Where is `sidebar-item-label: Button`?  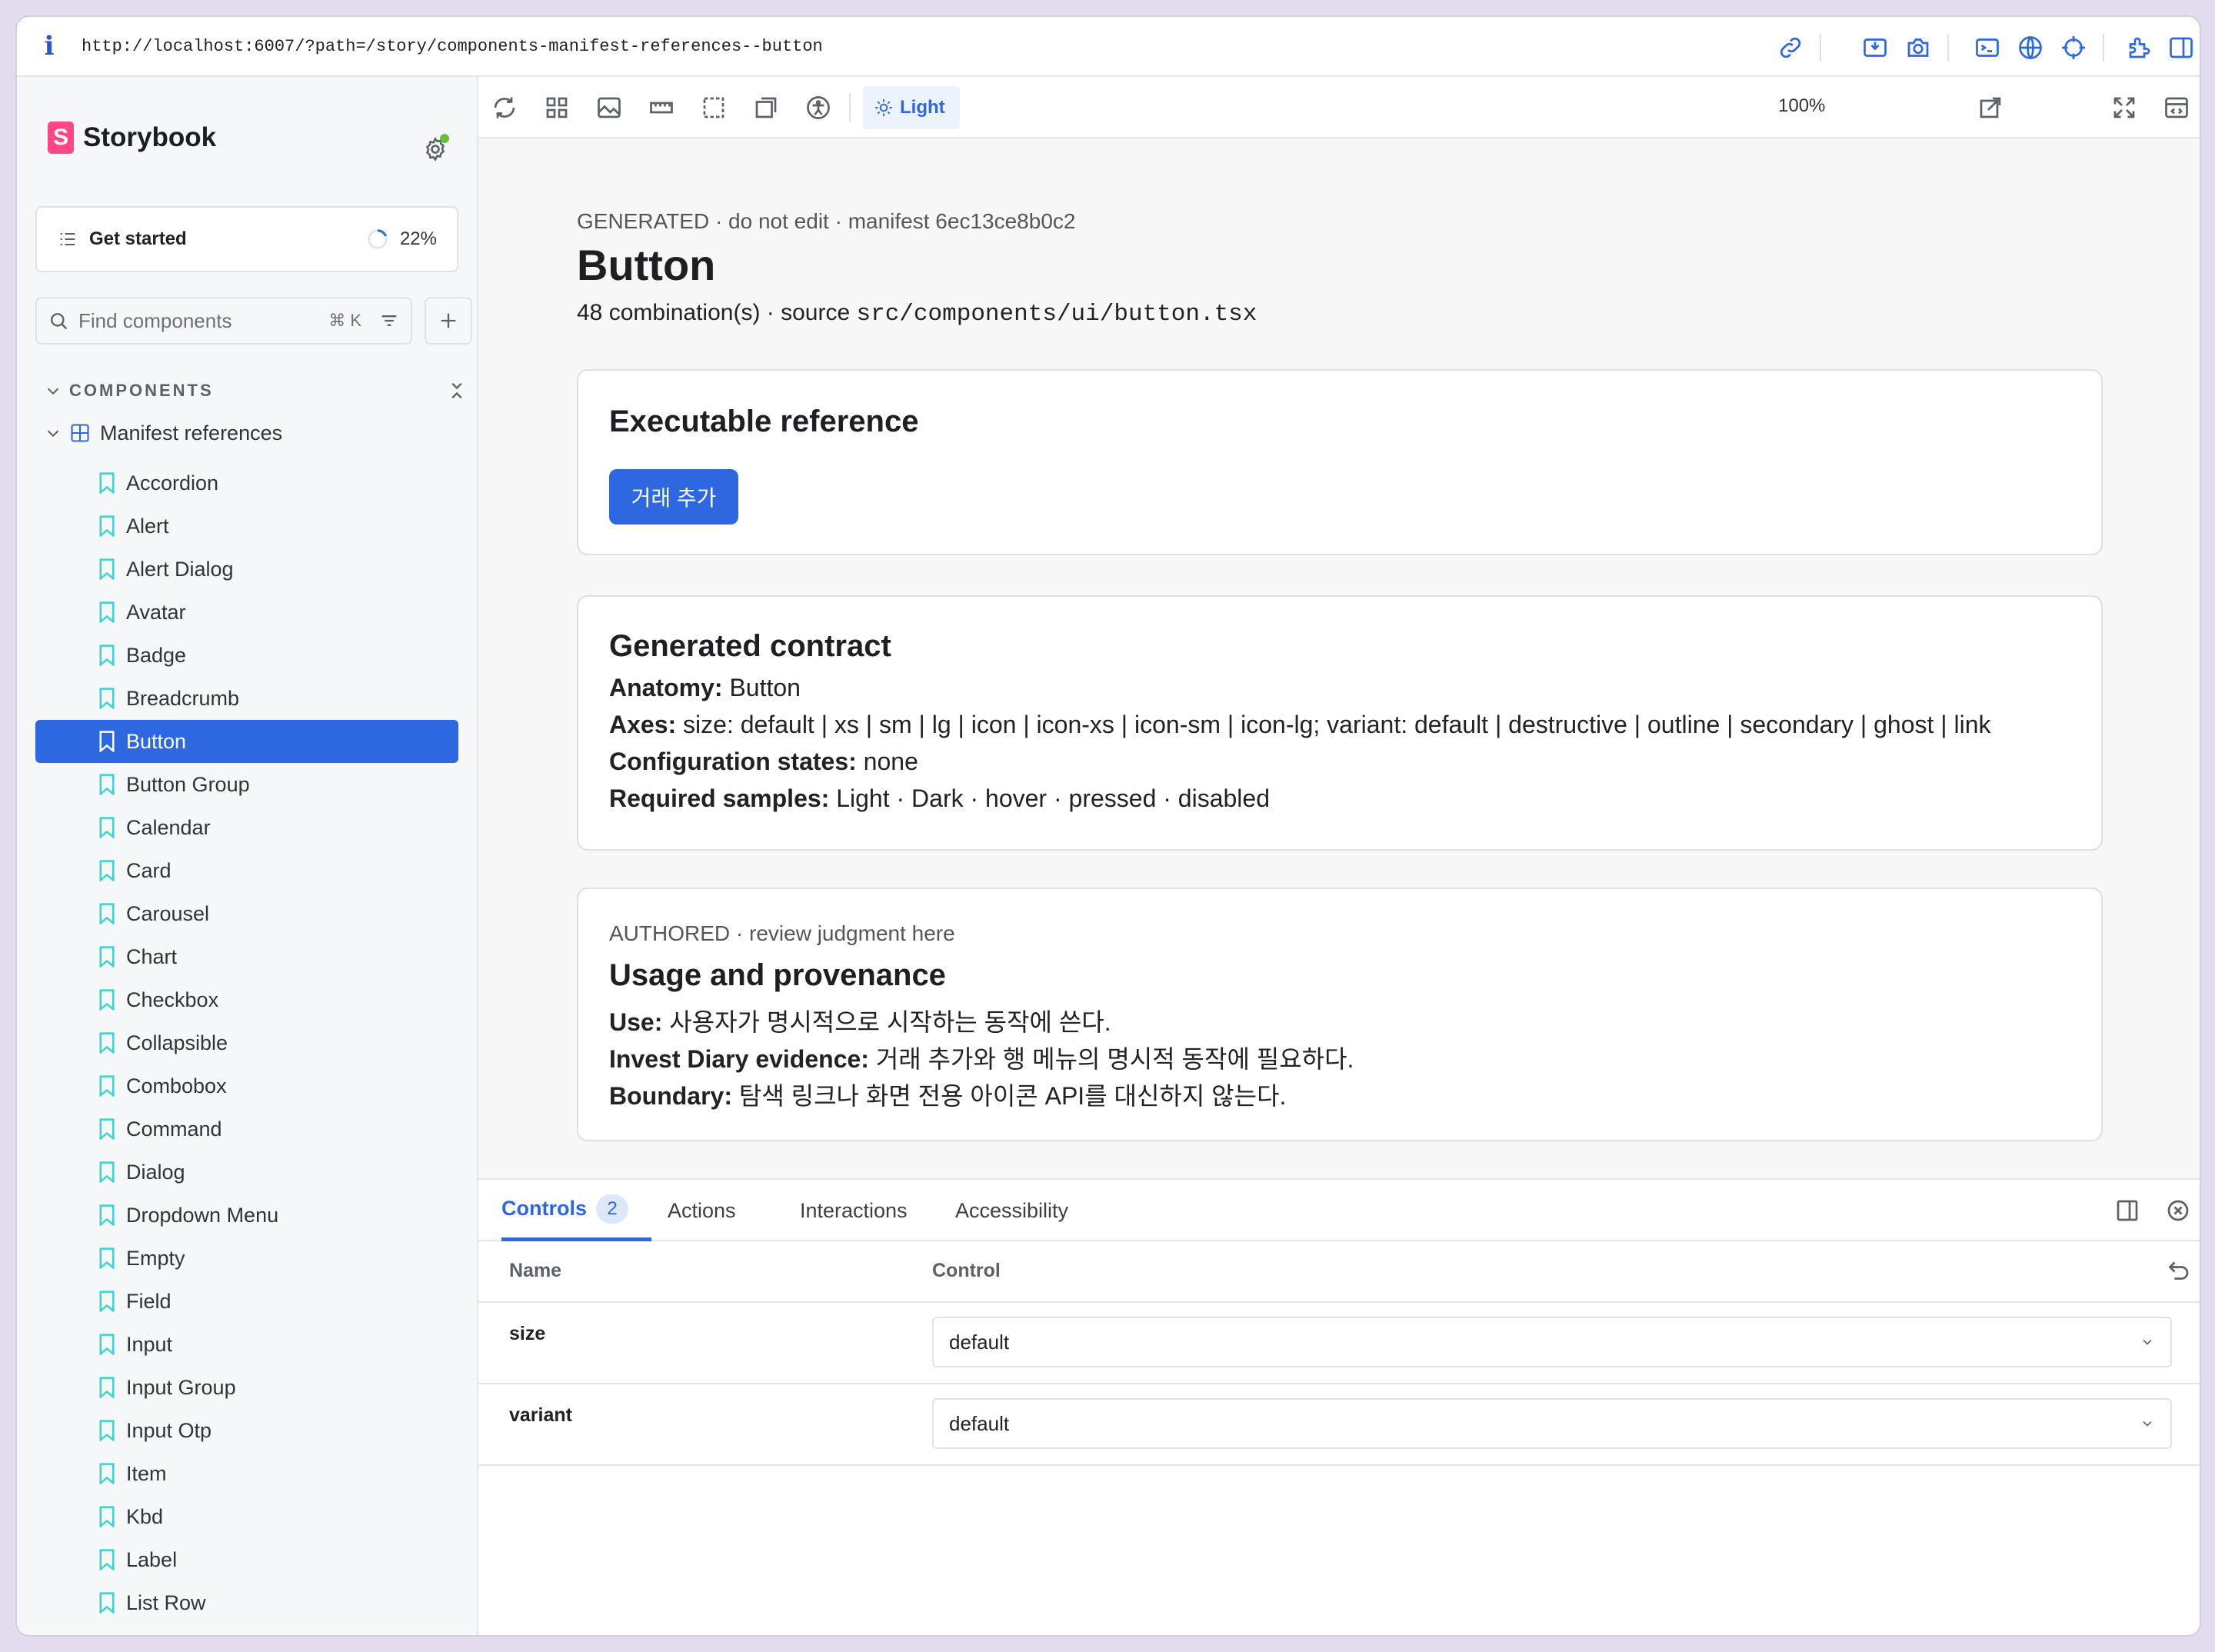
sidebar-item-label: Button is located at coordinates (156, 741).